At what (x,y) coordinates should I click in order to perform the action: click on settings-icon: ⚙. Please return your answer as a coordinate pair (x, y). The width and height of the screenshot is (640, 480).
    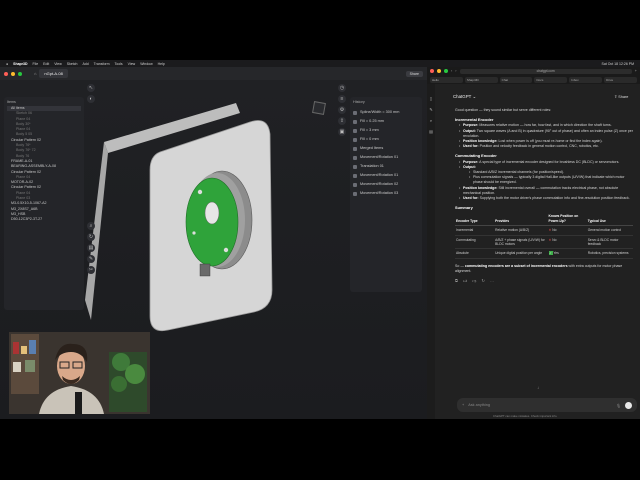
    Looking at the image, I should click on (342, 110).